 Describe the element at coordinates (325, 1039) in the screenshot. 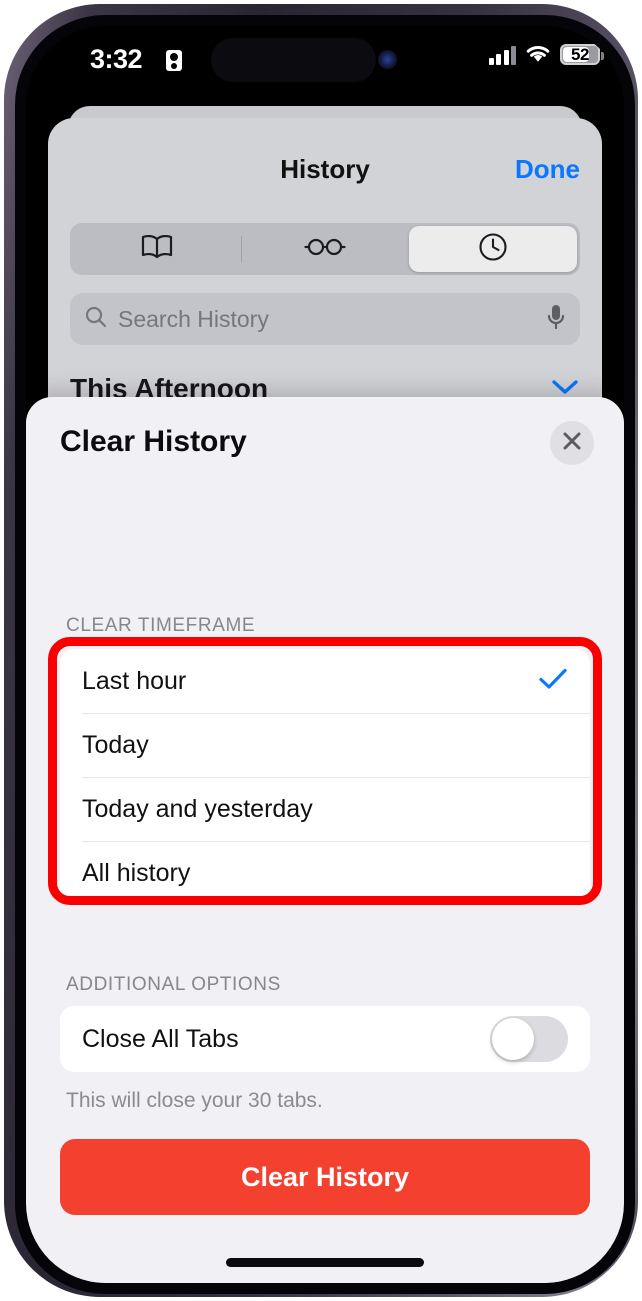

I see `close-all-tabs-row: Close All Tabs` at that location.